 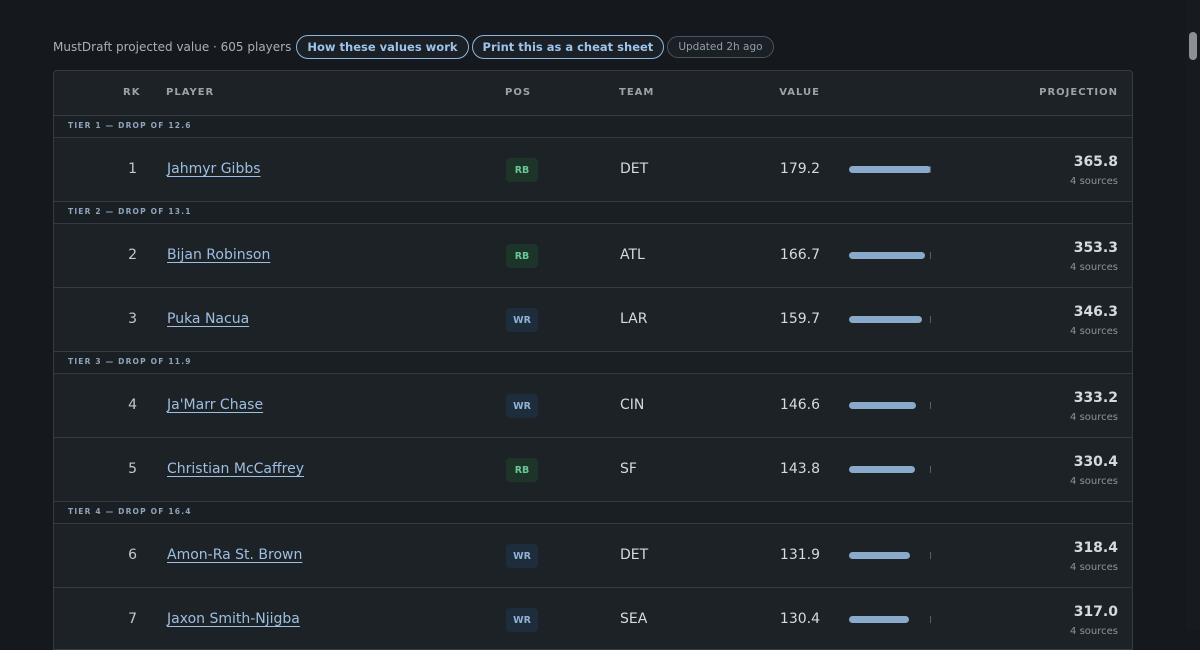 What do you see at coordinates (799, 169) in the screenshot?
I see `value-number: 179.2` at bounding box center [799, 169].